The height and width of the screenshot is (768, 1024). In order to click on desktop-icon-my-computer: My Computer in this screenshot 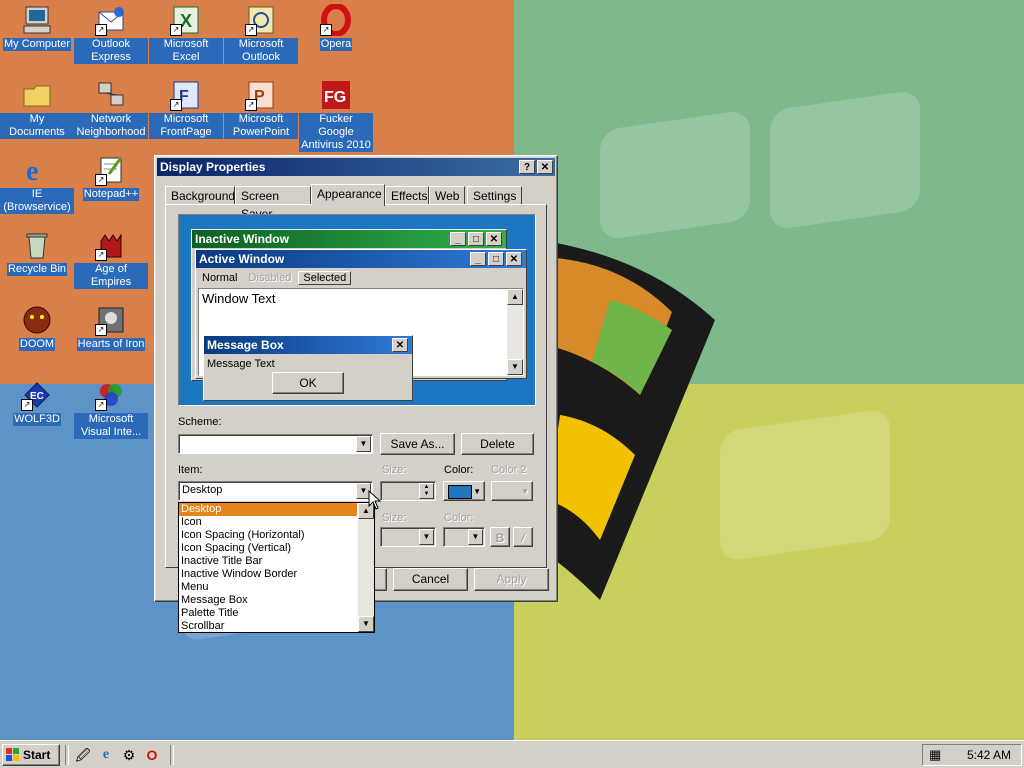, I will do `click(37, 27)`.